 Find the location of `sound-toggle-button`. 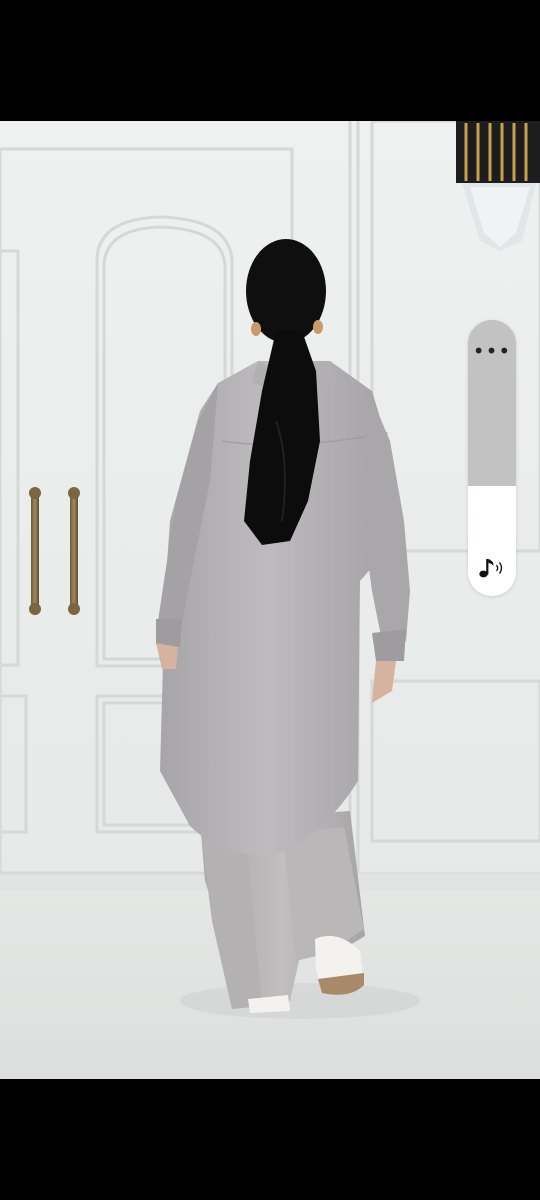

sound-toggle-button is located at coordinates (492, 568).